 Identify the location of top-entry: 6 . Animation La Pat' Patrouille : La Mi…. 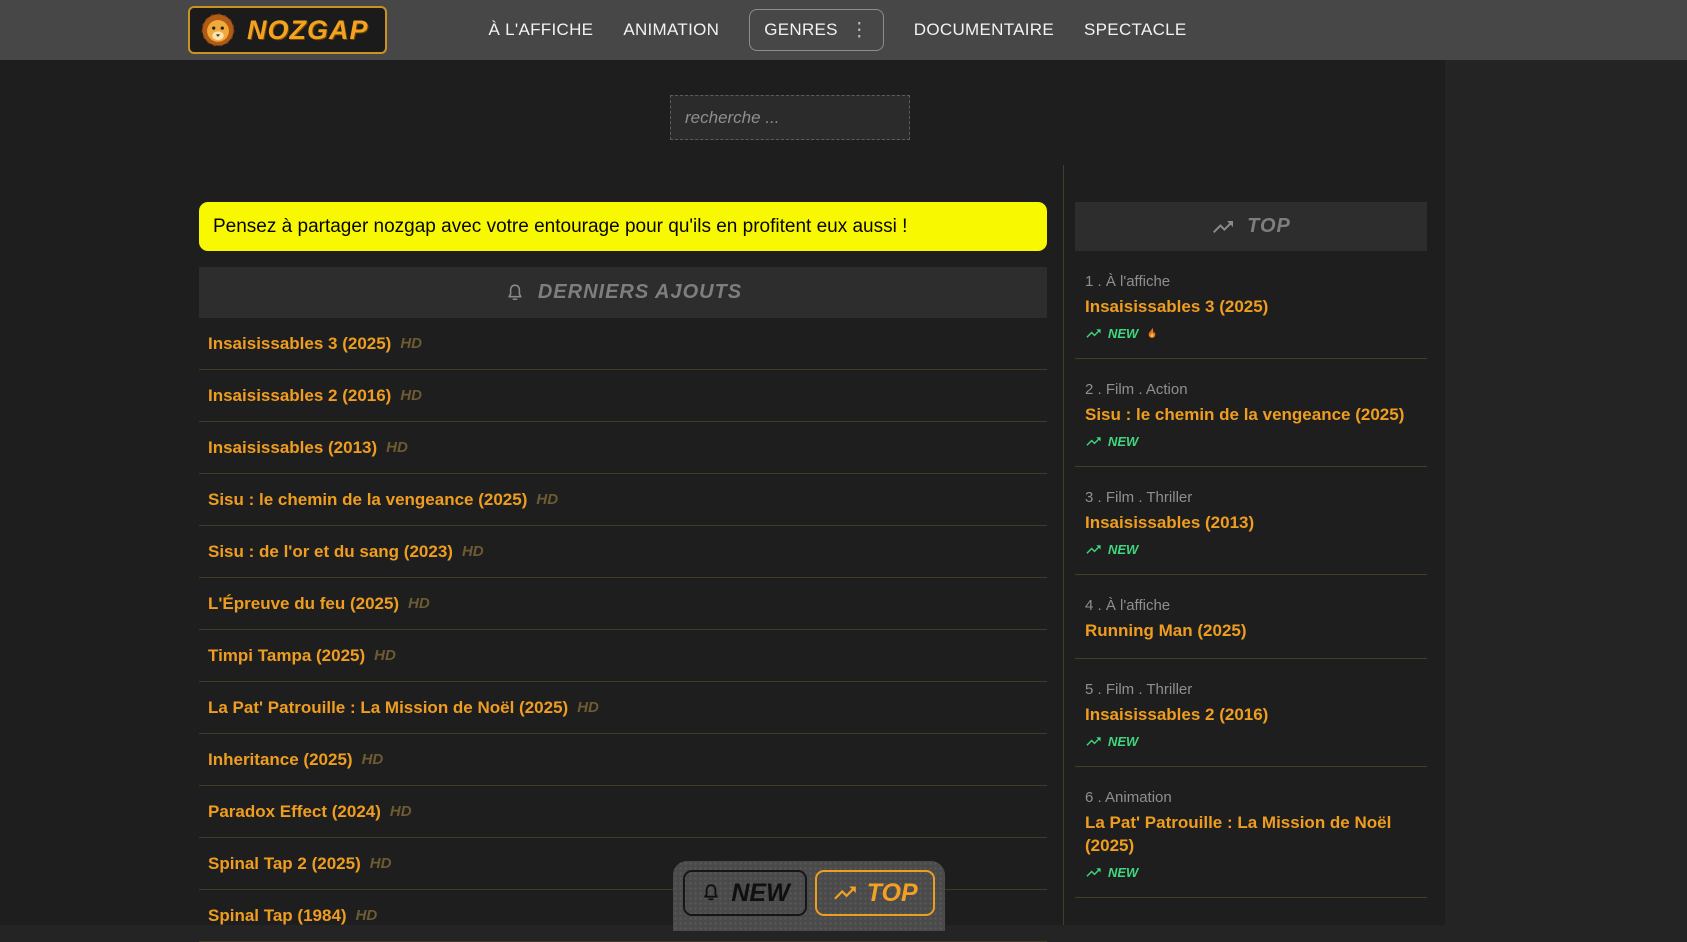
(1251, 832).